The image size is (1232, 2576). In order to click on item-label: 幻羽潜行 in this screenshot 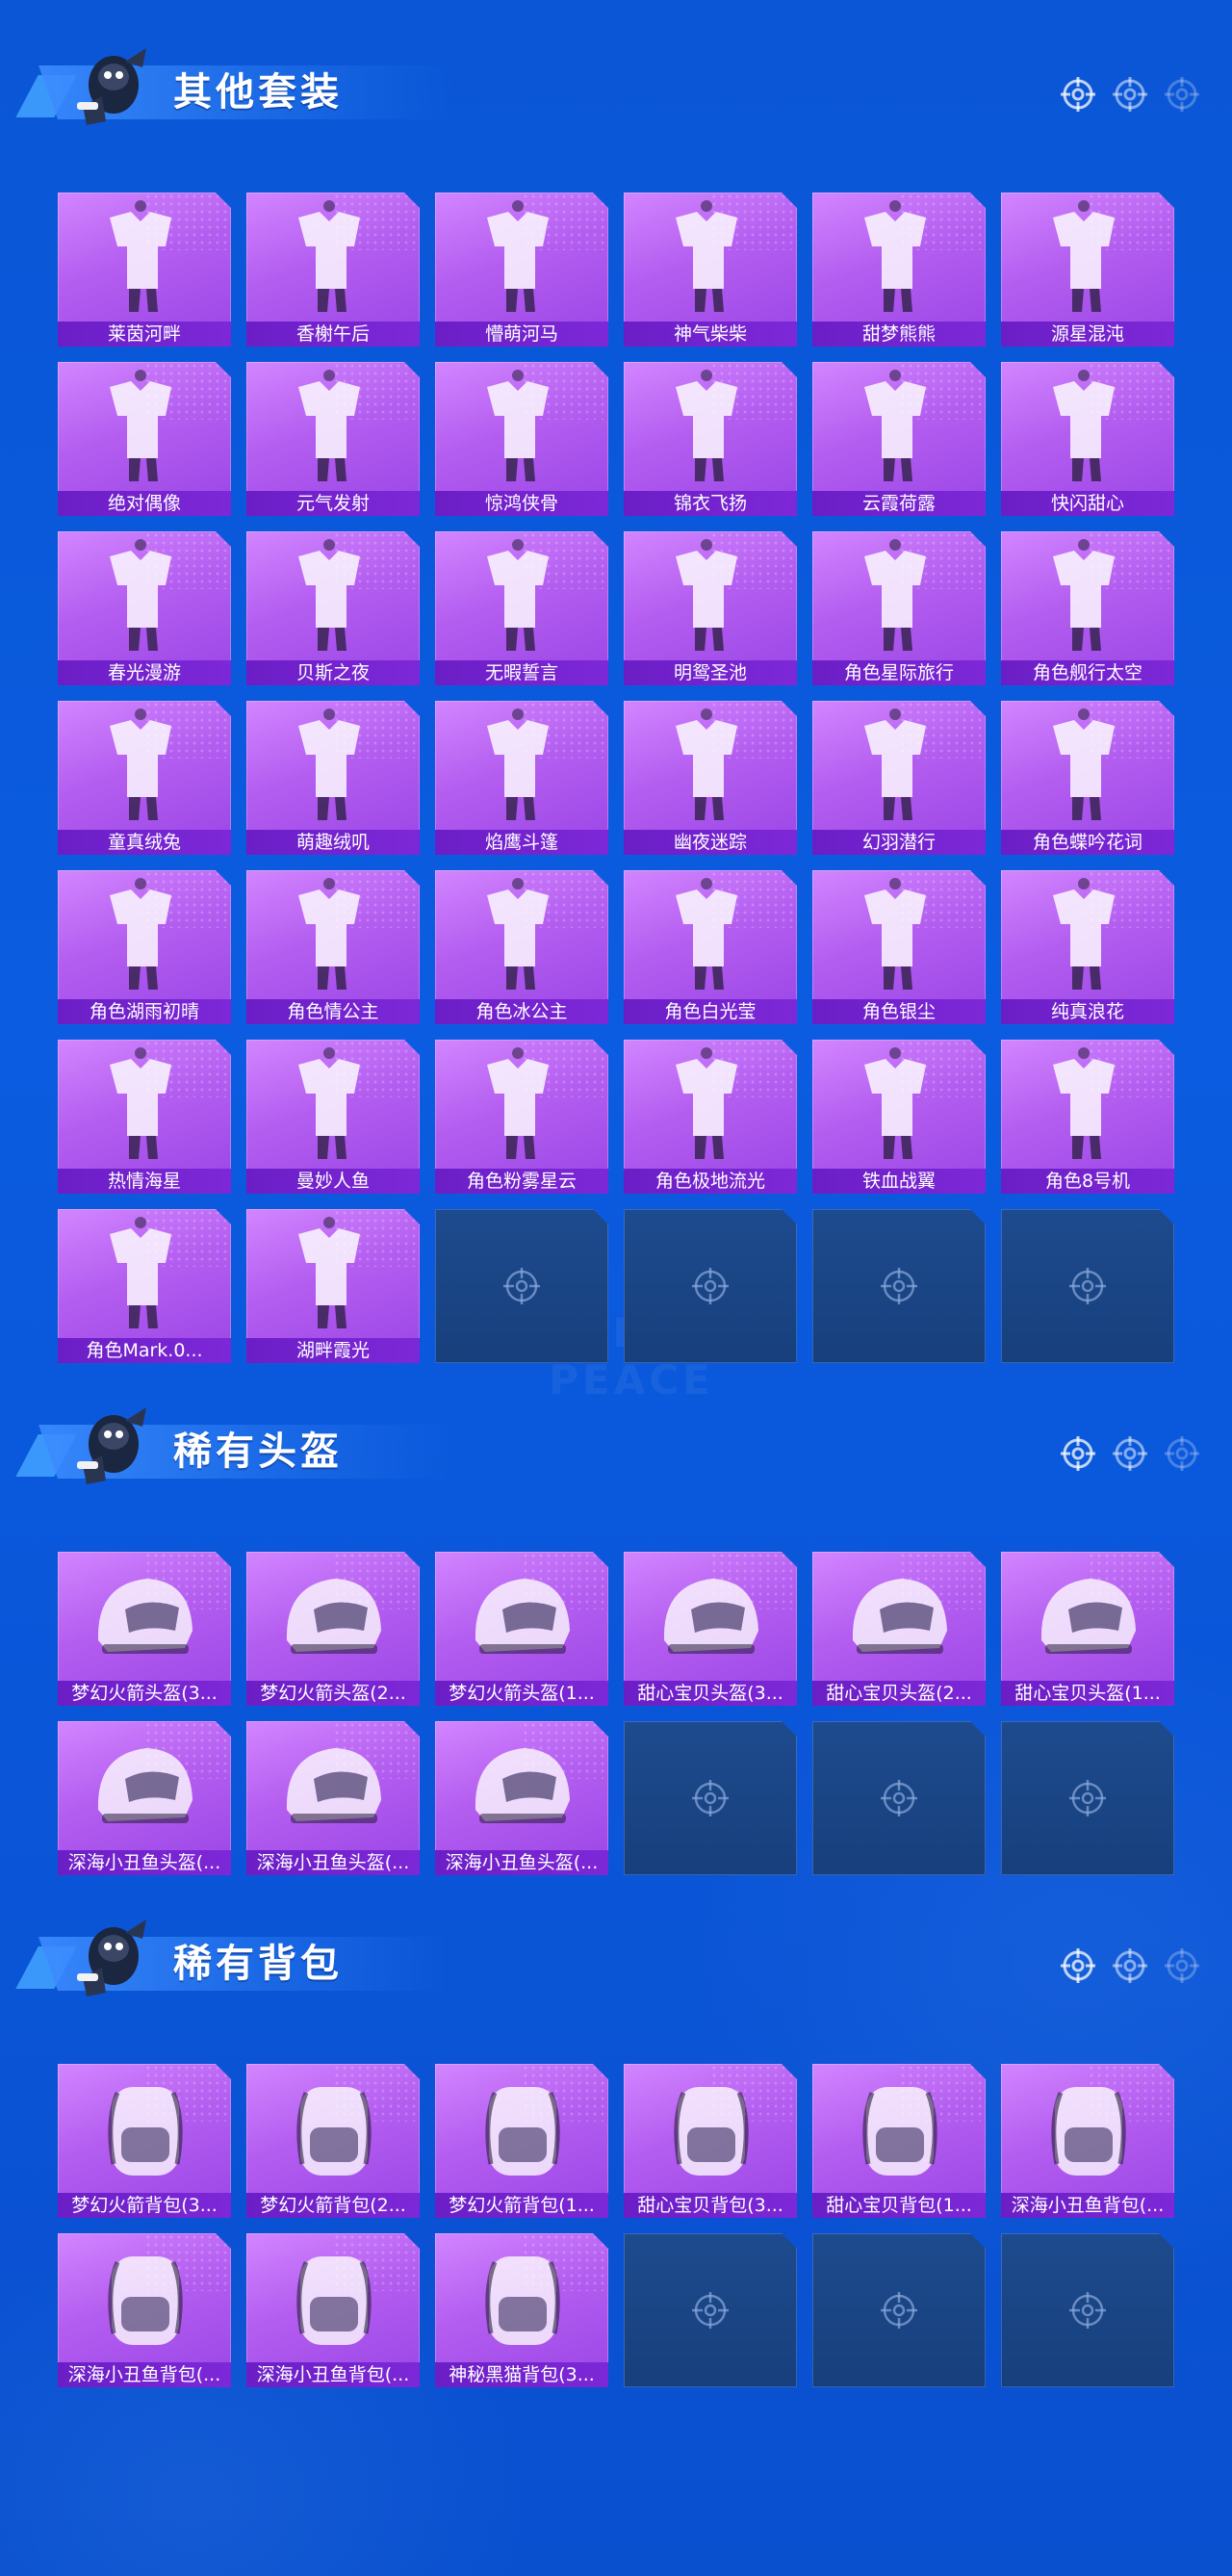, I will do `click(899, 843)`.